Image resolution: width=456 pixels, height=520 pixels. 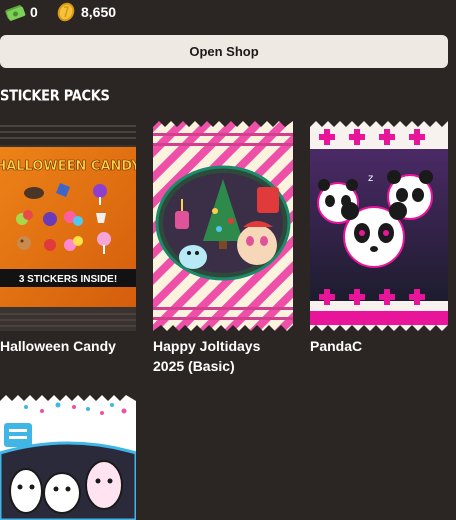 What do you see at coordinates (99, 12) in the screenshot?
I see `coin-value: 8,650` at bounding box center [99, 12].